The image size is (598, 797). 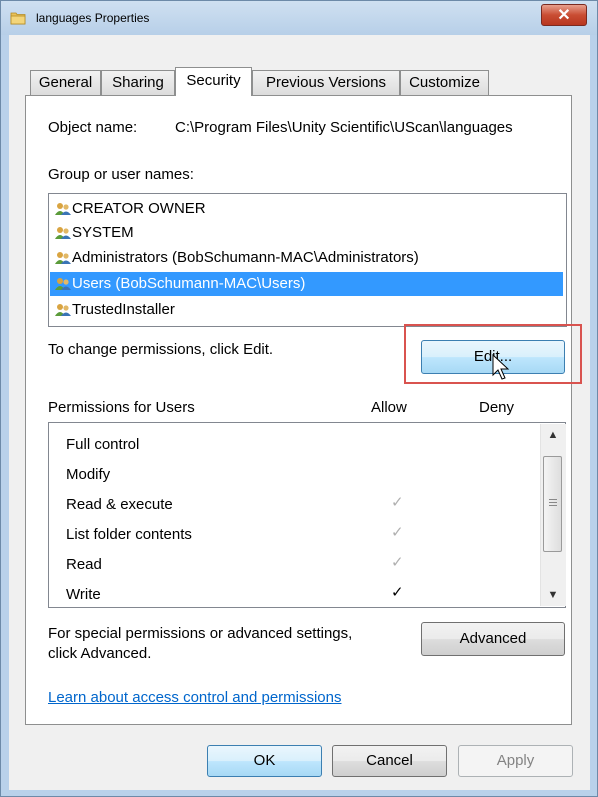 I want to click on list-item-trustedinstaller: TrustedInstaller, so click(x=306, y=310).